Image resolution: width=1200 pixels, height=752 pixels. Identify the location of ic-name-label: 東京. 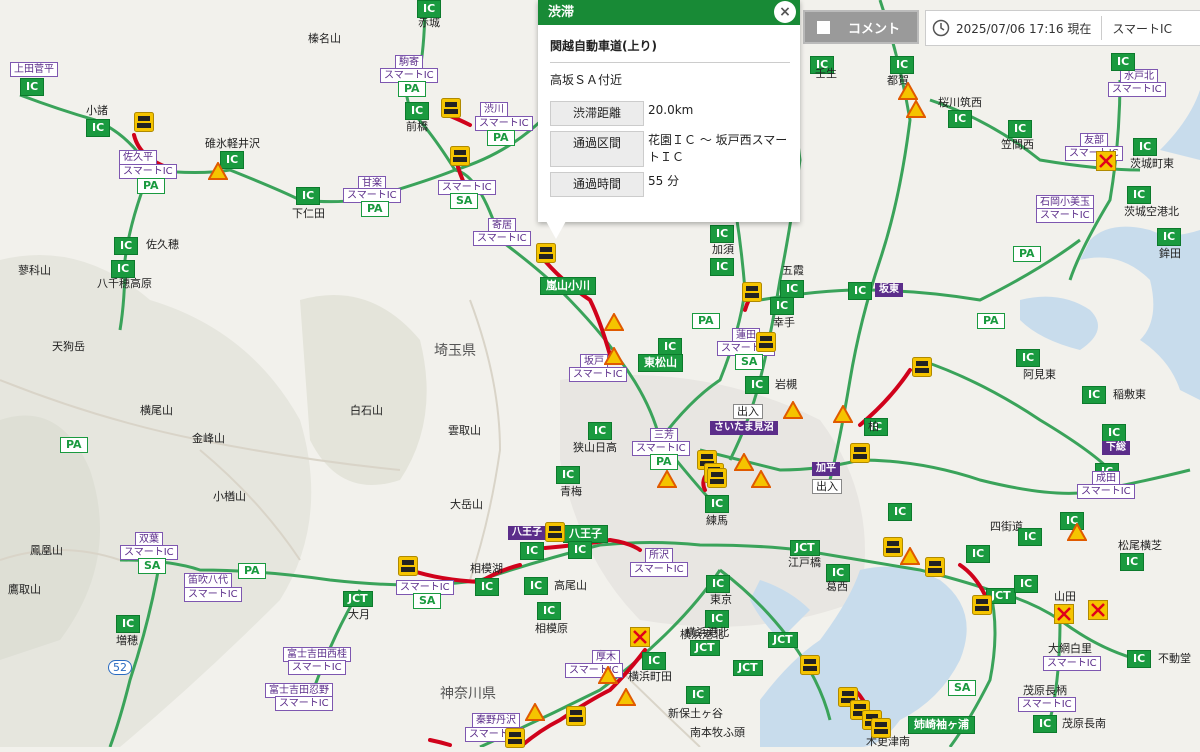
(721, 599).